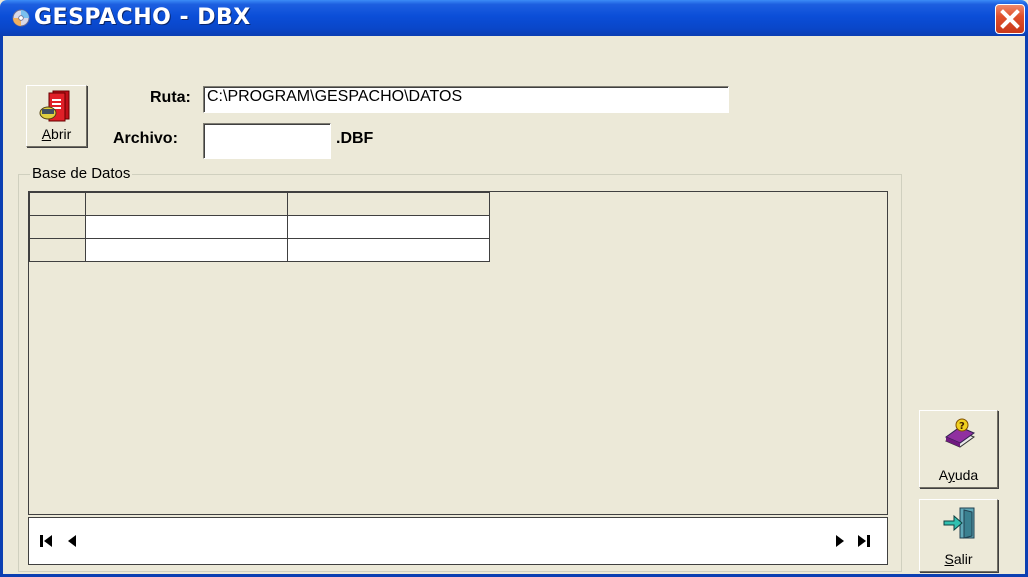 The width and height of the screenshot is (1028, 577). I want to click on prev-record-icon, so click(74, 541).